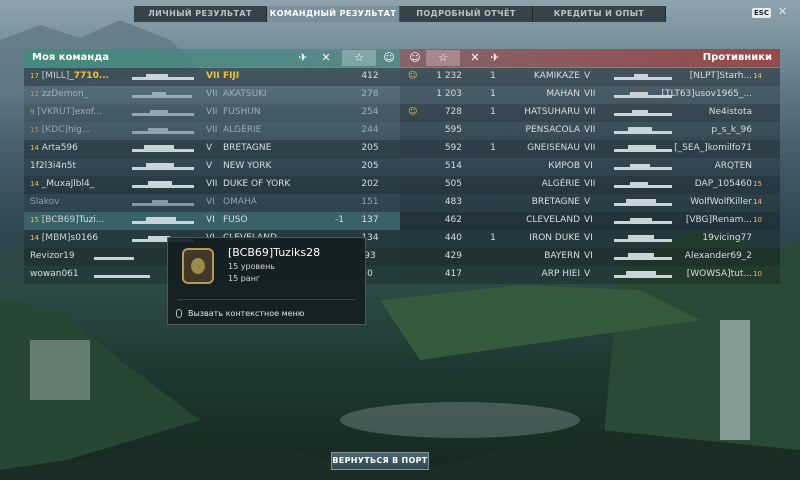  What do you see at coordinates (62, 184) in the screenshot?
I see `player-name: 14 _MuxaJlbl4_` at bounding box center [62, 184].